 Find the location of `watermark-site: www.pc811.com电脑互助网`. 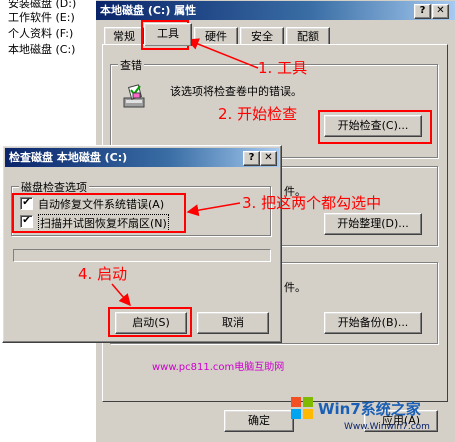

watermark-site: www.pc811.com电脑互助网 is located at coordinates (218, 367).